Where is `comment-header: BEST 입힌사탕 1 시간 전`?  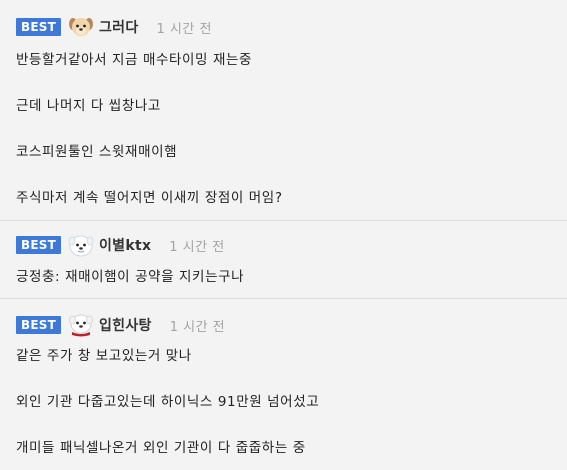 comment-header: BEST 입힌사탕 1 시간 전 is located at coordinates (120, 325).